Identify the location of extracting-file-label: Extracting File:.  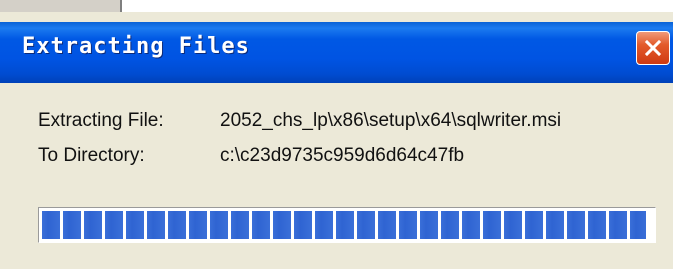
(101, 120).